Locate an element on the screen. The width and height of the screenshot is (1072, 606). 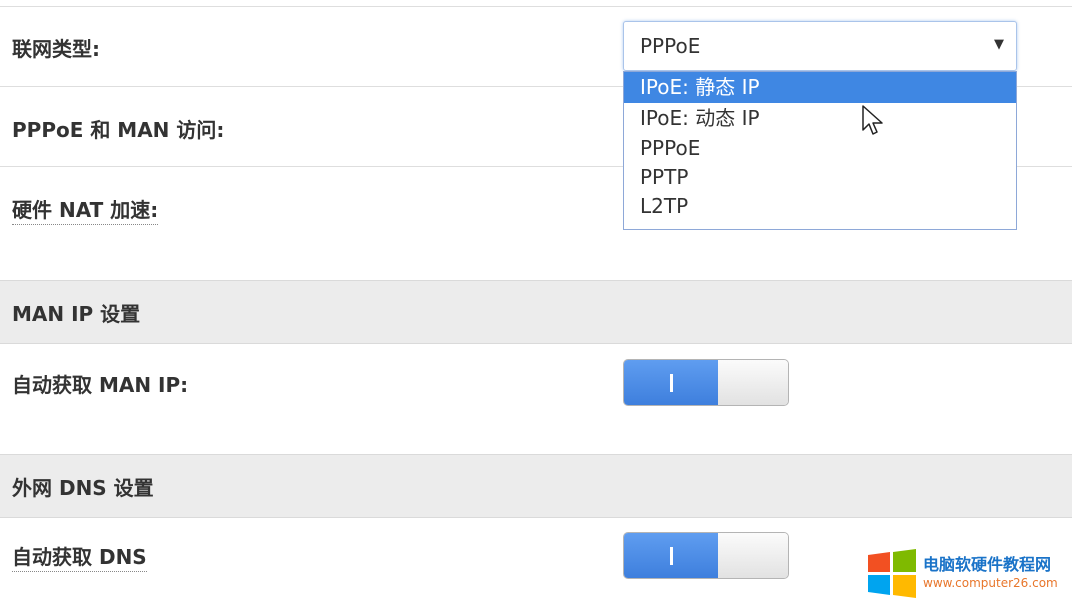
auto-man-ip-label: 自动获取 MAN IP: is located at coordinates (100, 385).